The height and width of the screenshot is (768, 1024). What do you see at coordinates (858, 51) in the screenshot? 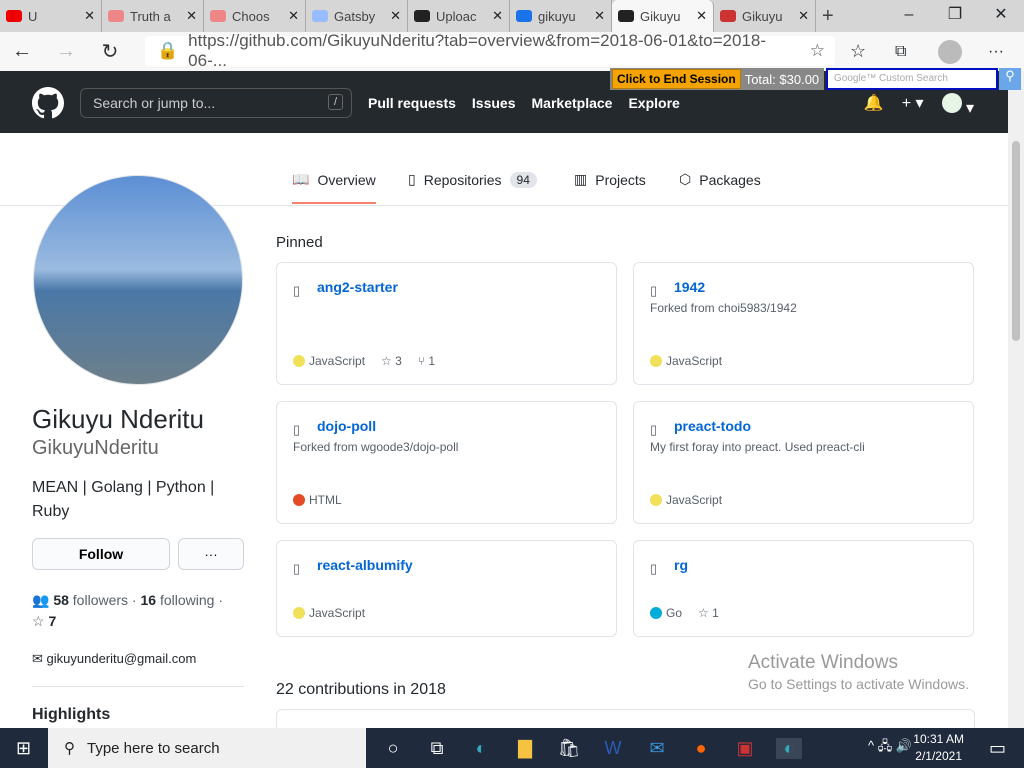
I see `favorites-icon: ☆` at bounding box center [858, 51].